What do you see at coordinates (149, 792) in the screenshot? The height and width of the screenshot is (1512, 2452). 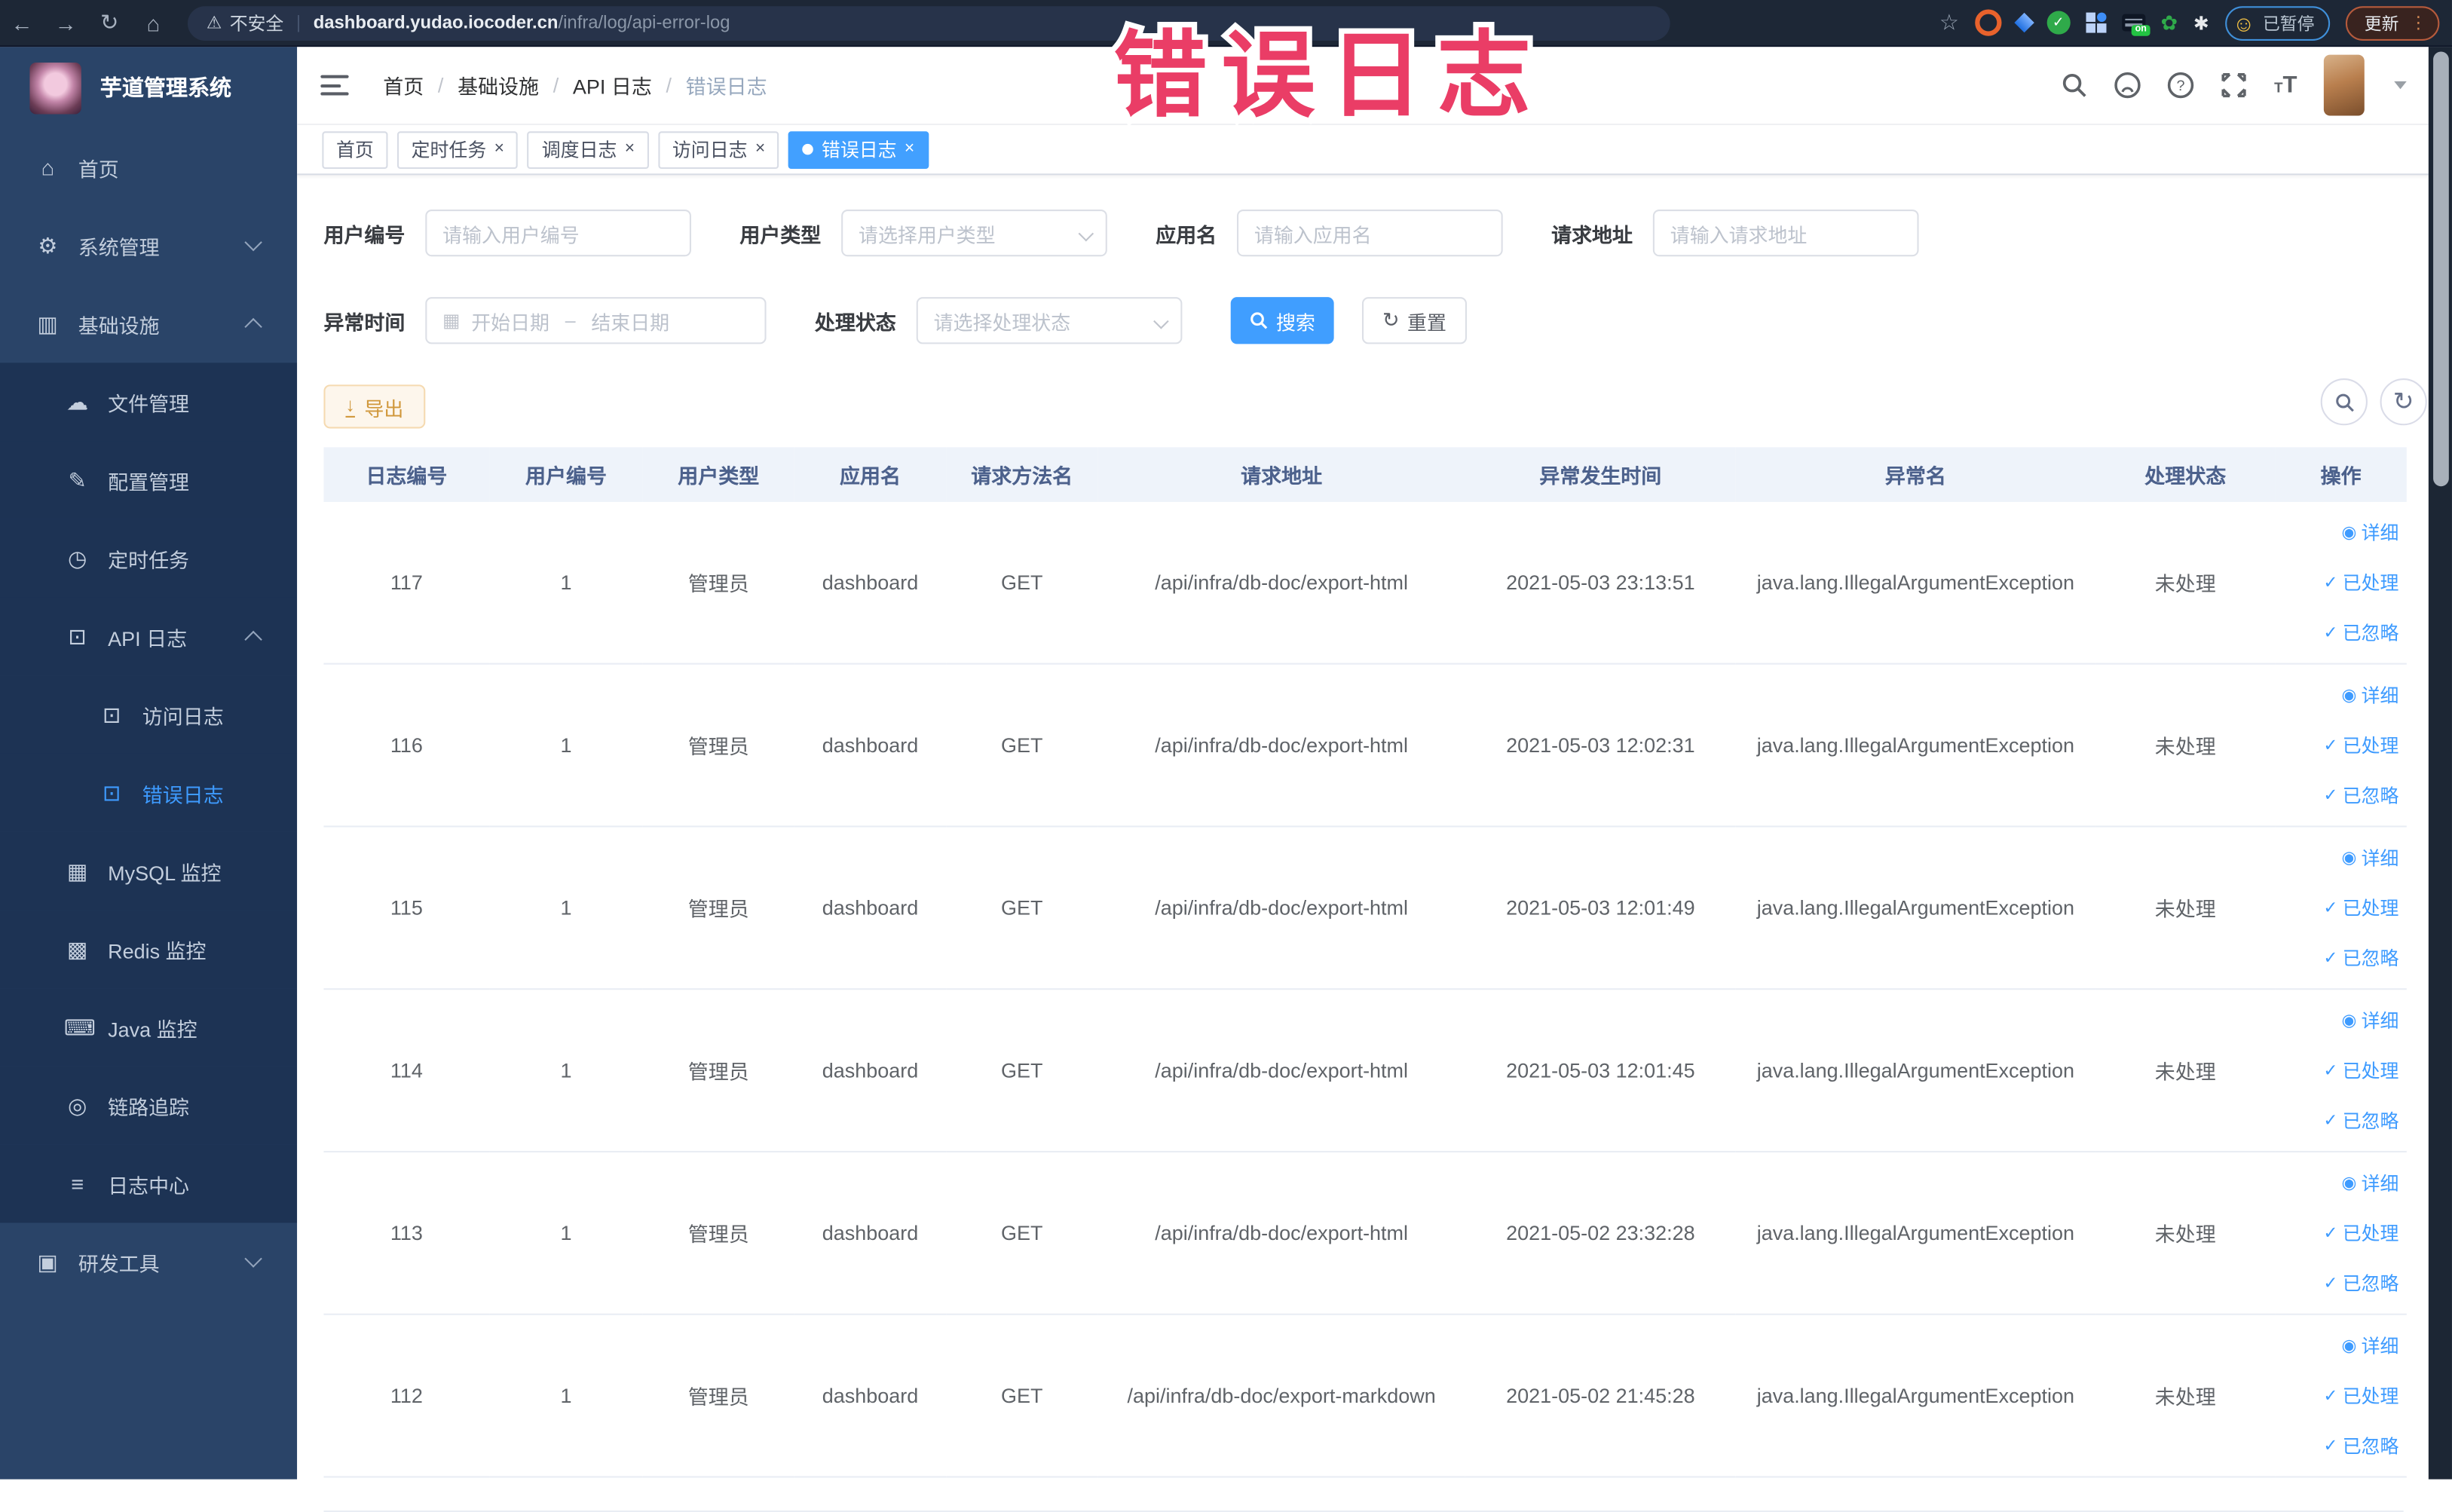 I see `sidebar-item-error-log: ⊡ 错误日志` at bounding box center [149, 792].